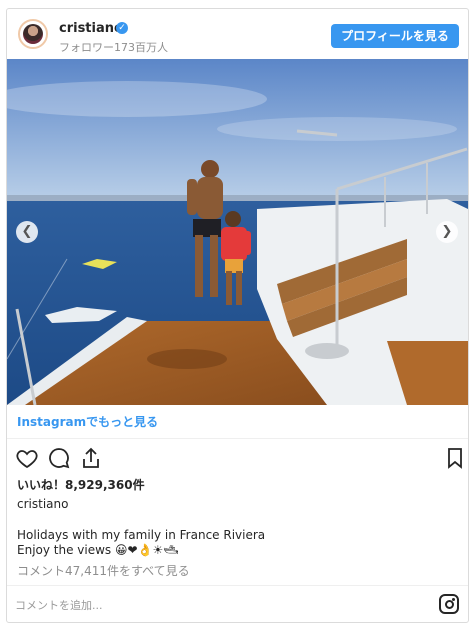  What do you see at coordinates (81, 485) in the screenshot?
I see `like-count: いいね！8,929,360件` at bounding box center [81, 485].